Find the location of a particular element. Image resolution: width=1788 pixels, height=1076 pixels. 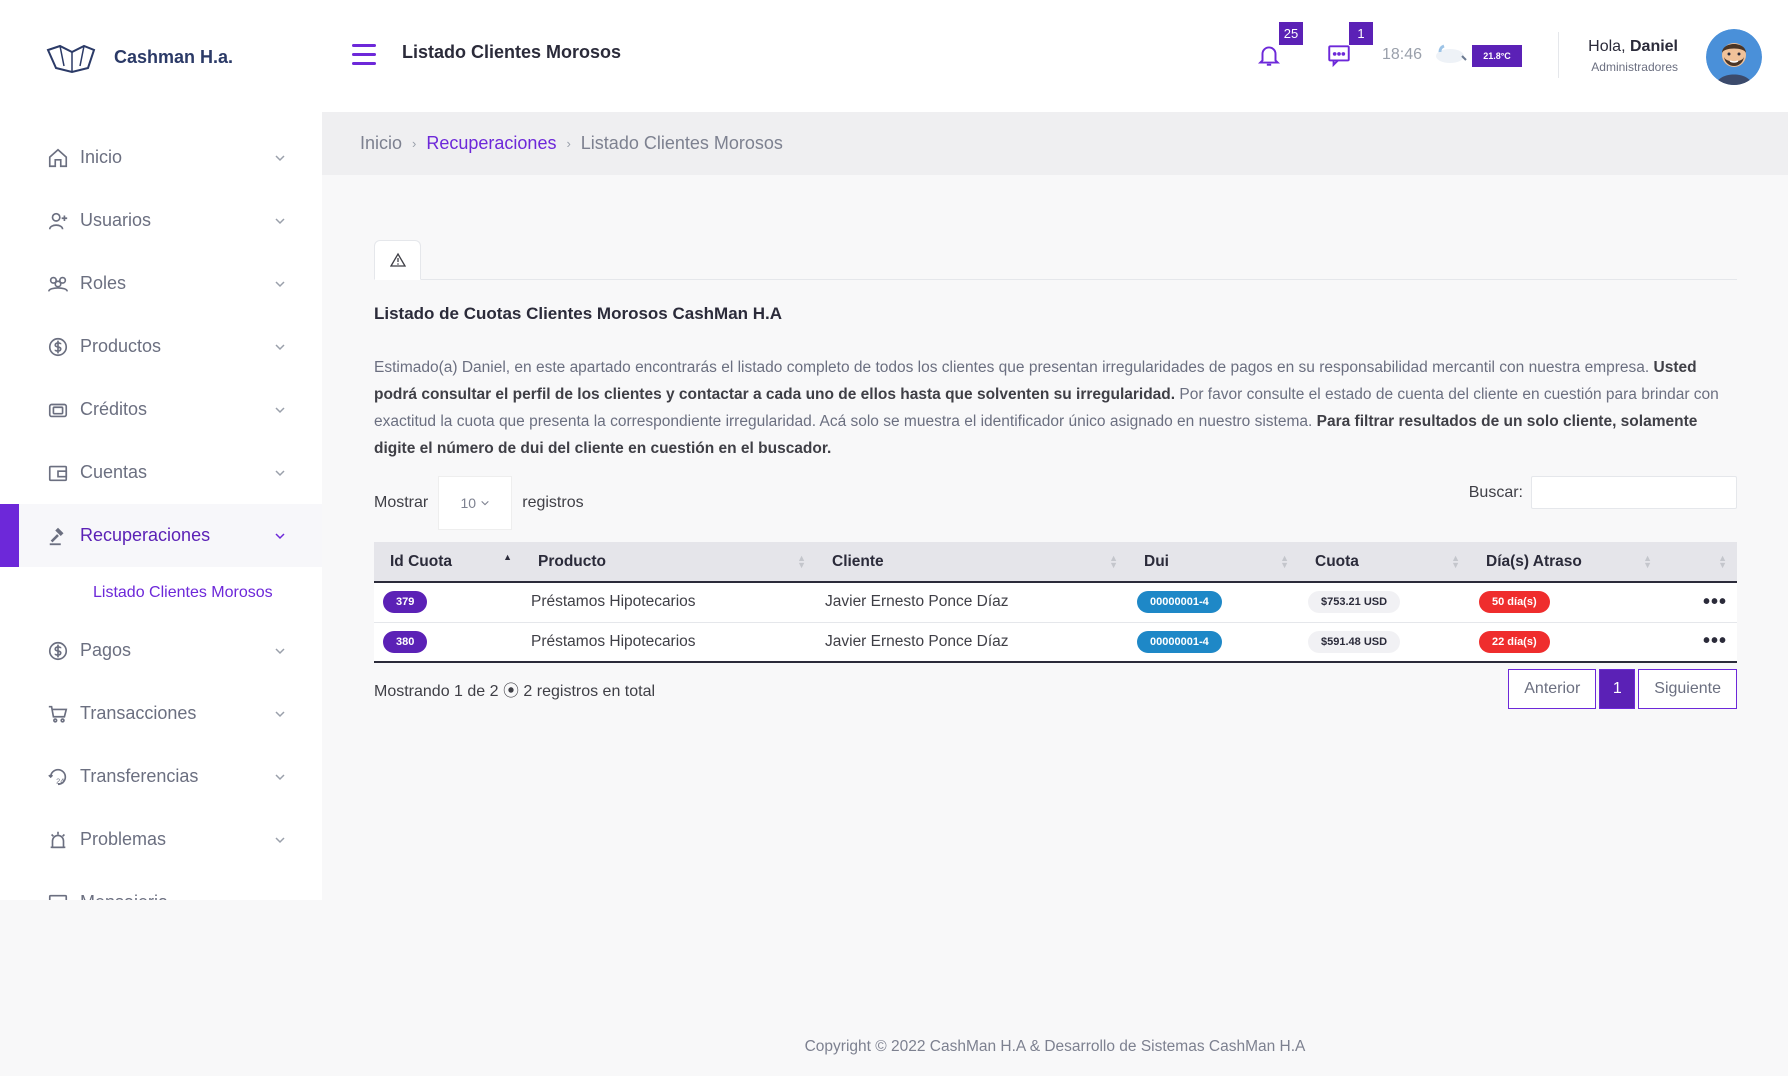

next-page-button: Siguiente is located at coordinates (1687, 689).